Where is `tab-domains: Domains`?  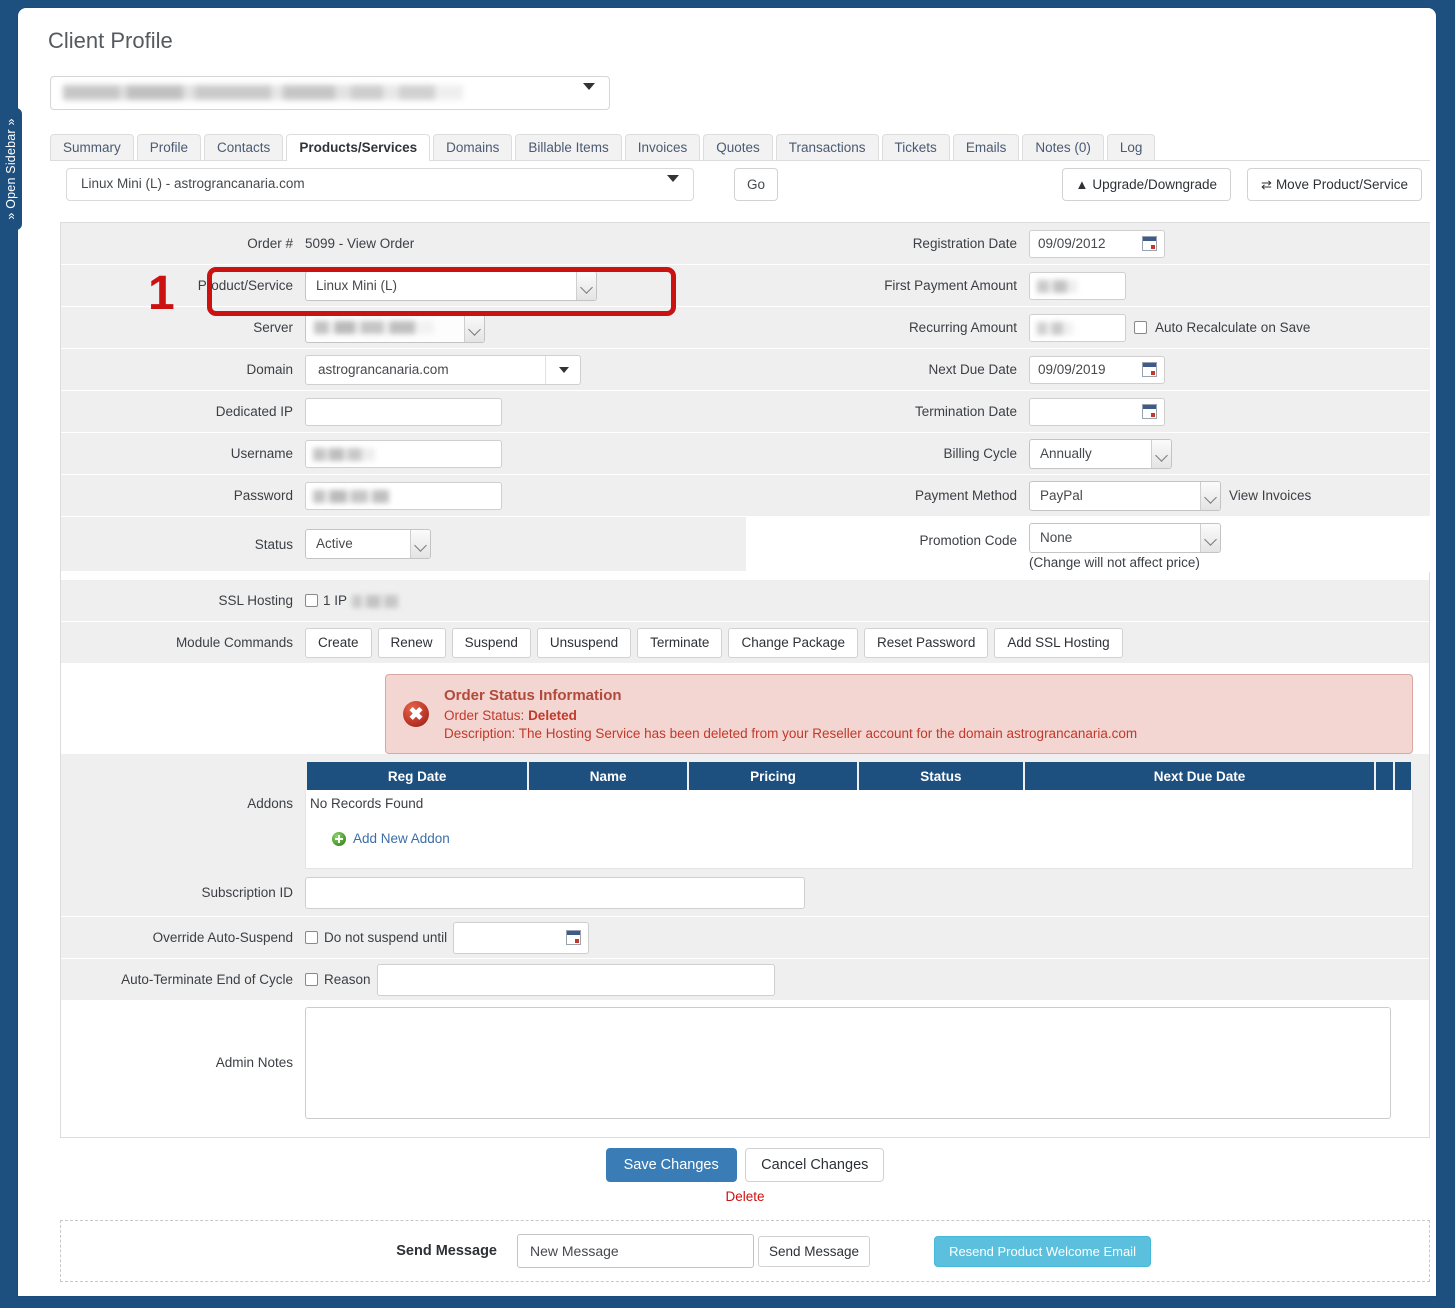
tab-domains: Domains is located at coordinates (473, 147).